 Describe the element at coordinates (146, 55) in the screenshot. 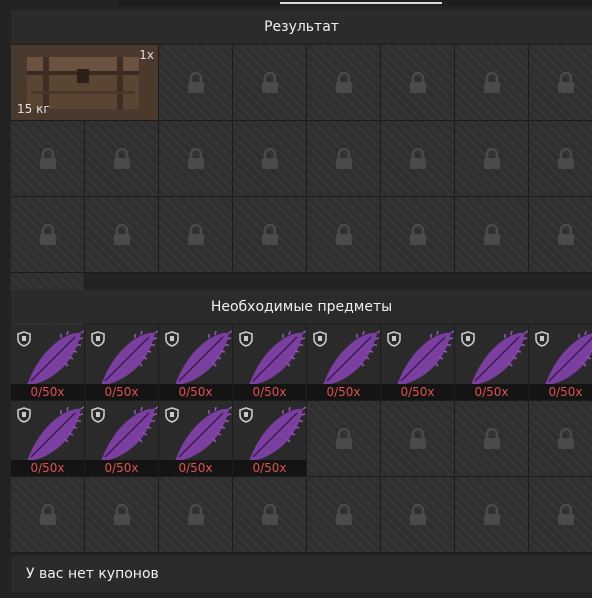

I see `item-quantity: 1x` at that location.